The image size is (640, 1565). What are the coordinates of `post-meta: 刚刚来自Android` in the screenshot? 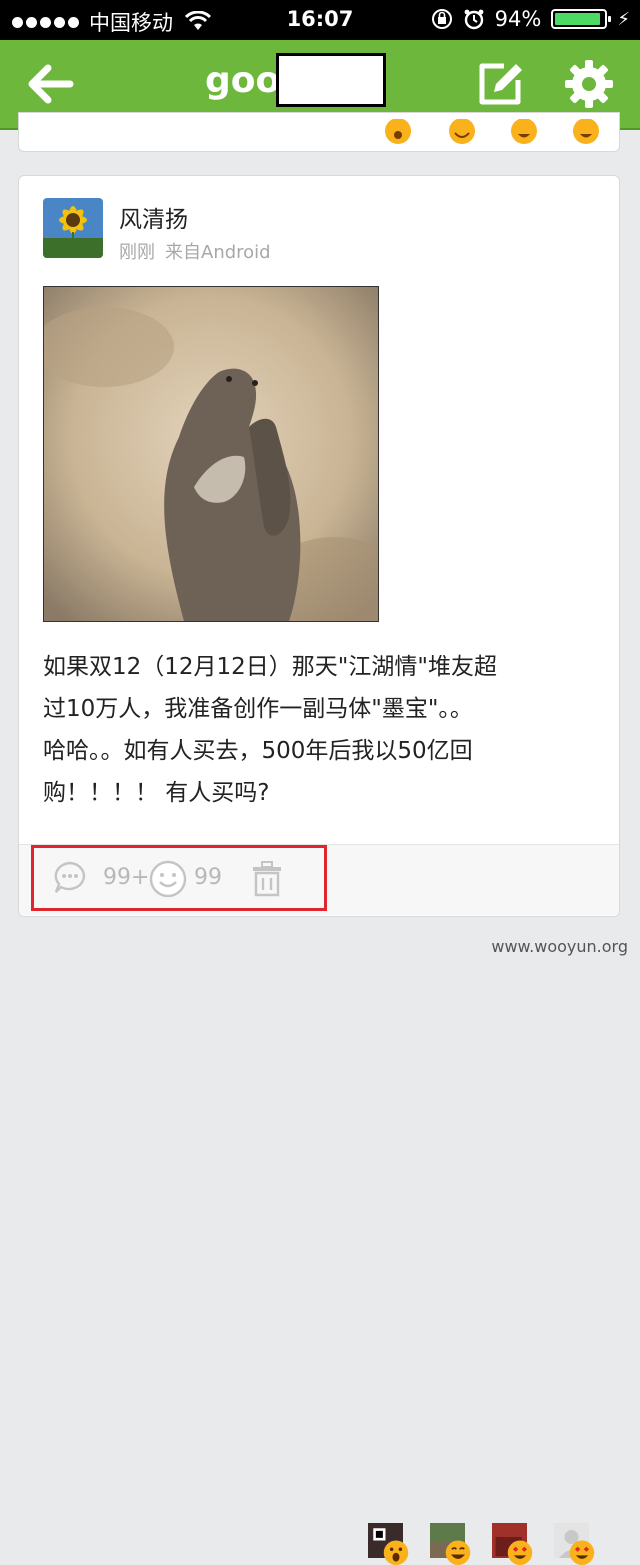 It's located at (195, 251).